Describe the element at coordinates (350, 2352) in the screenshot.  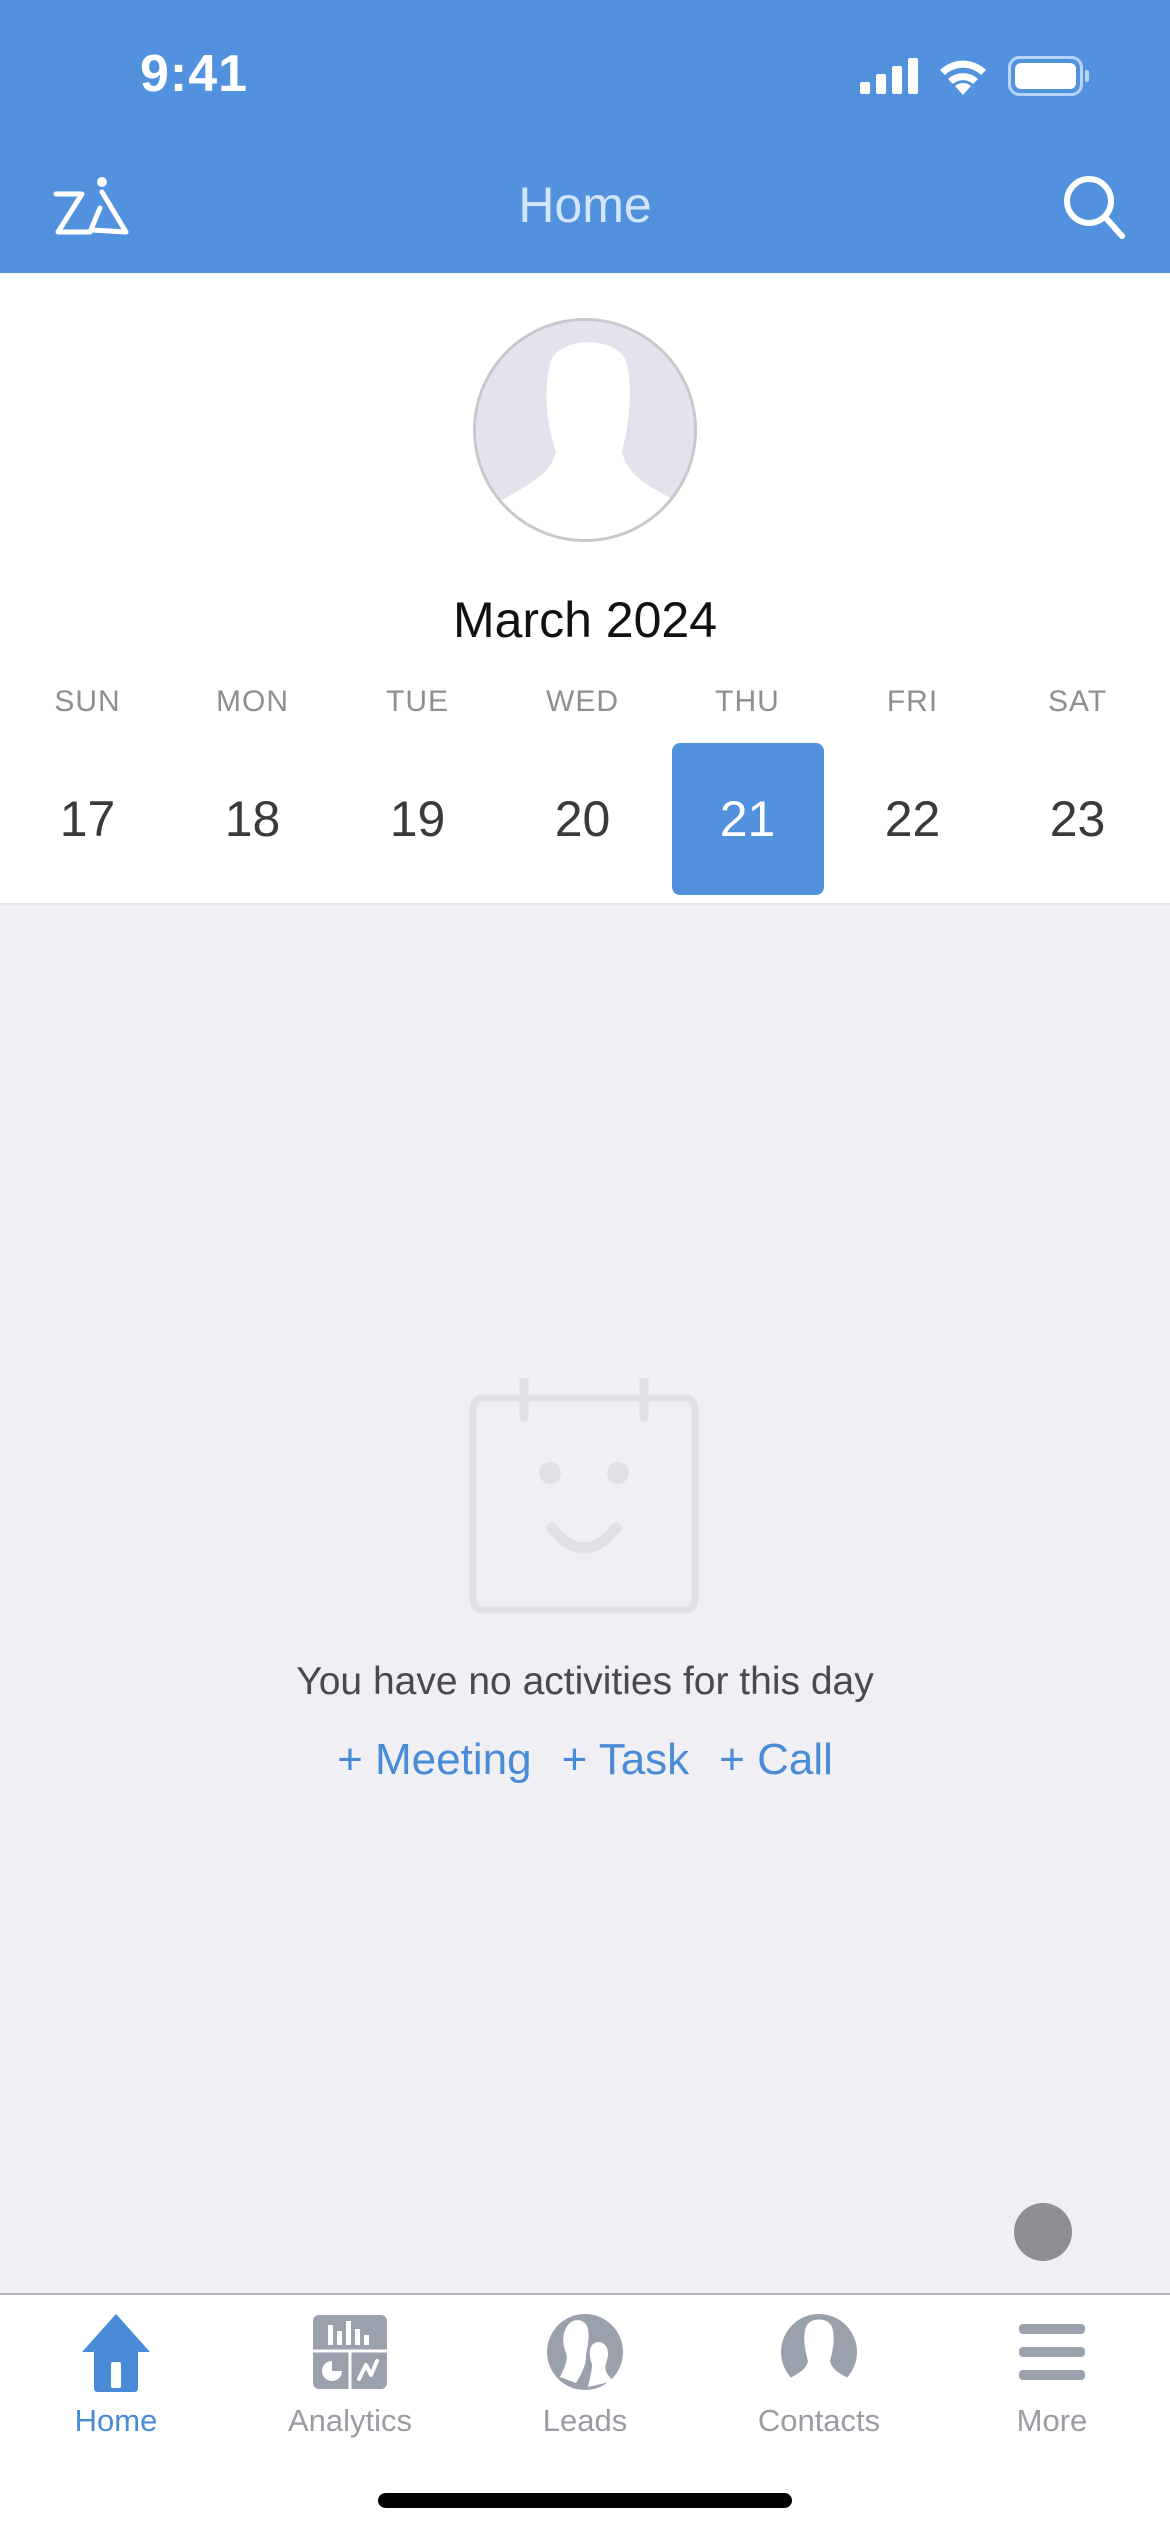
I see `analytics-icon` at that location.